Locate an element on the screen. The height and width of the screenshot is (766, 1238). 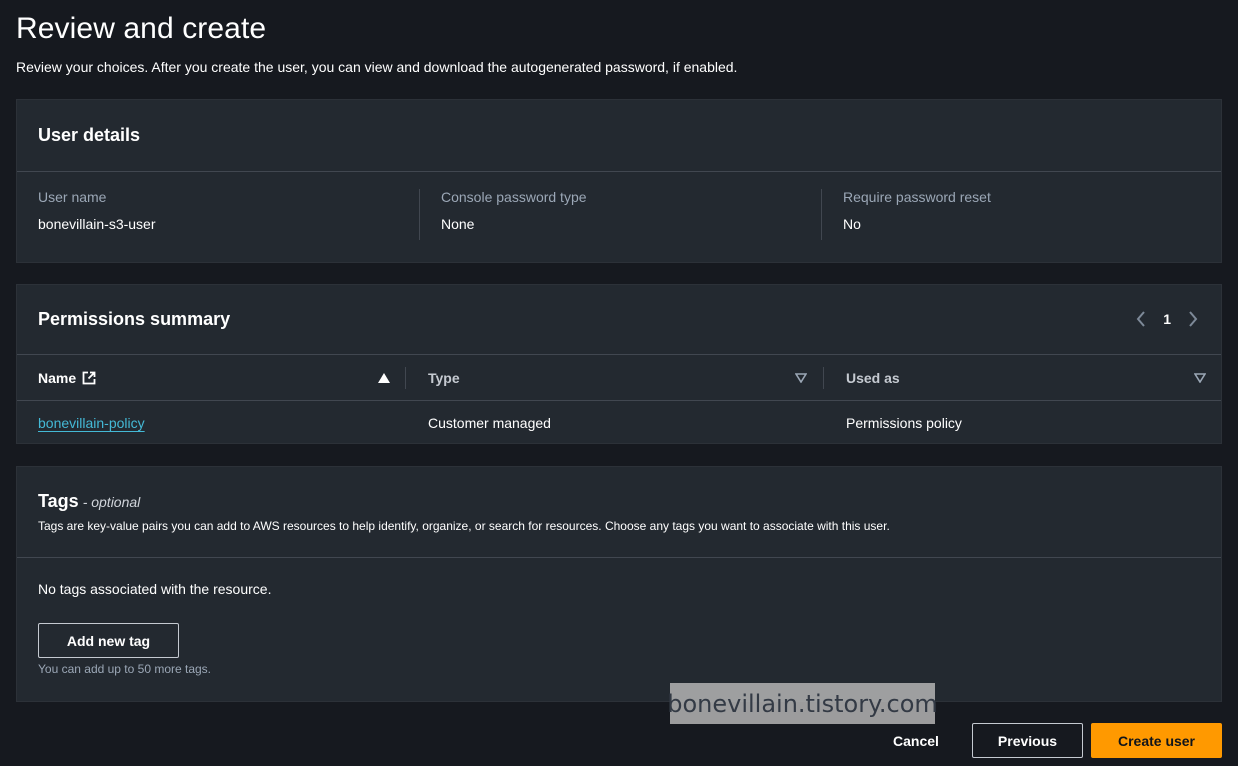
detail-value: None is located at coordinates (458, 224).